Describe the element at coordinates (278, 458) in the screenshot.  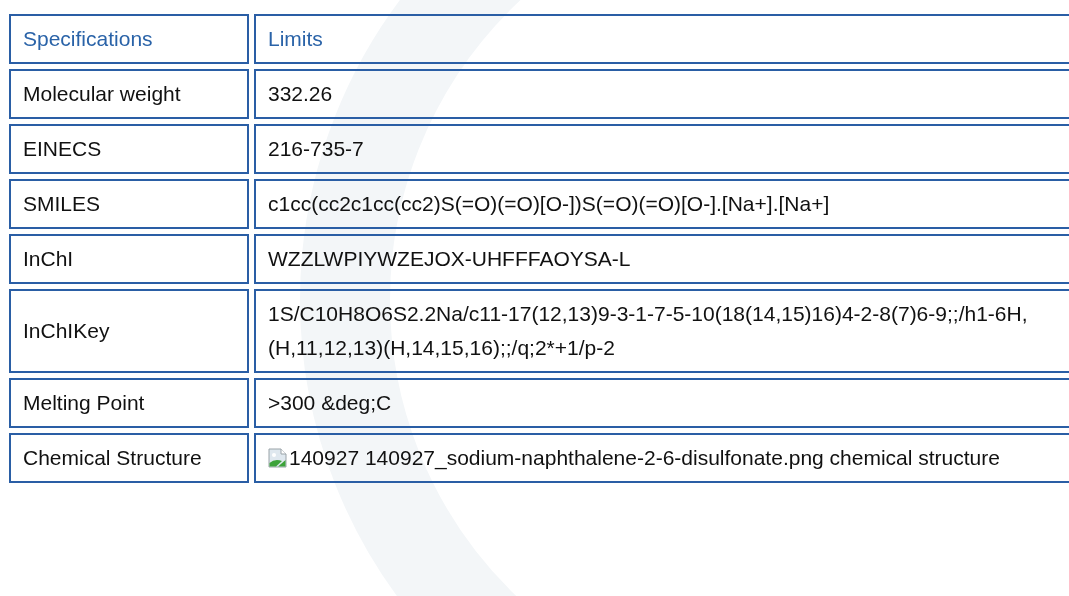
I see `broken-image-icon` at that location.